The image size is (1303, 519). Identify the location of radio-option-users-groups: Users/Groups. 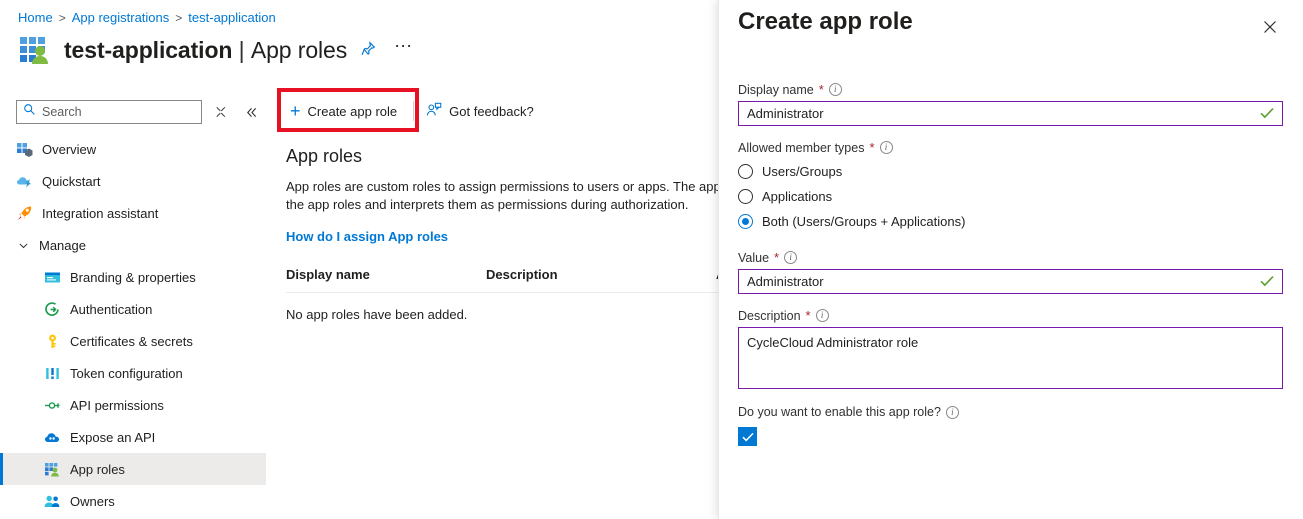
(1012, 171).